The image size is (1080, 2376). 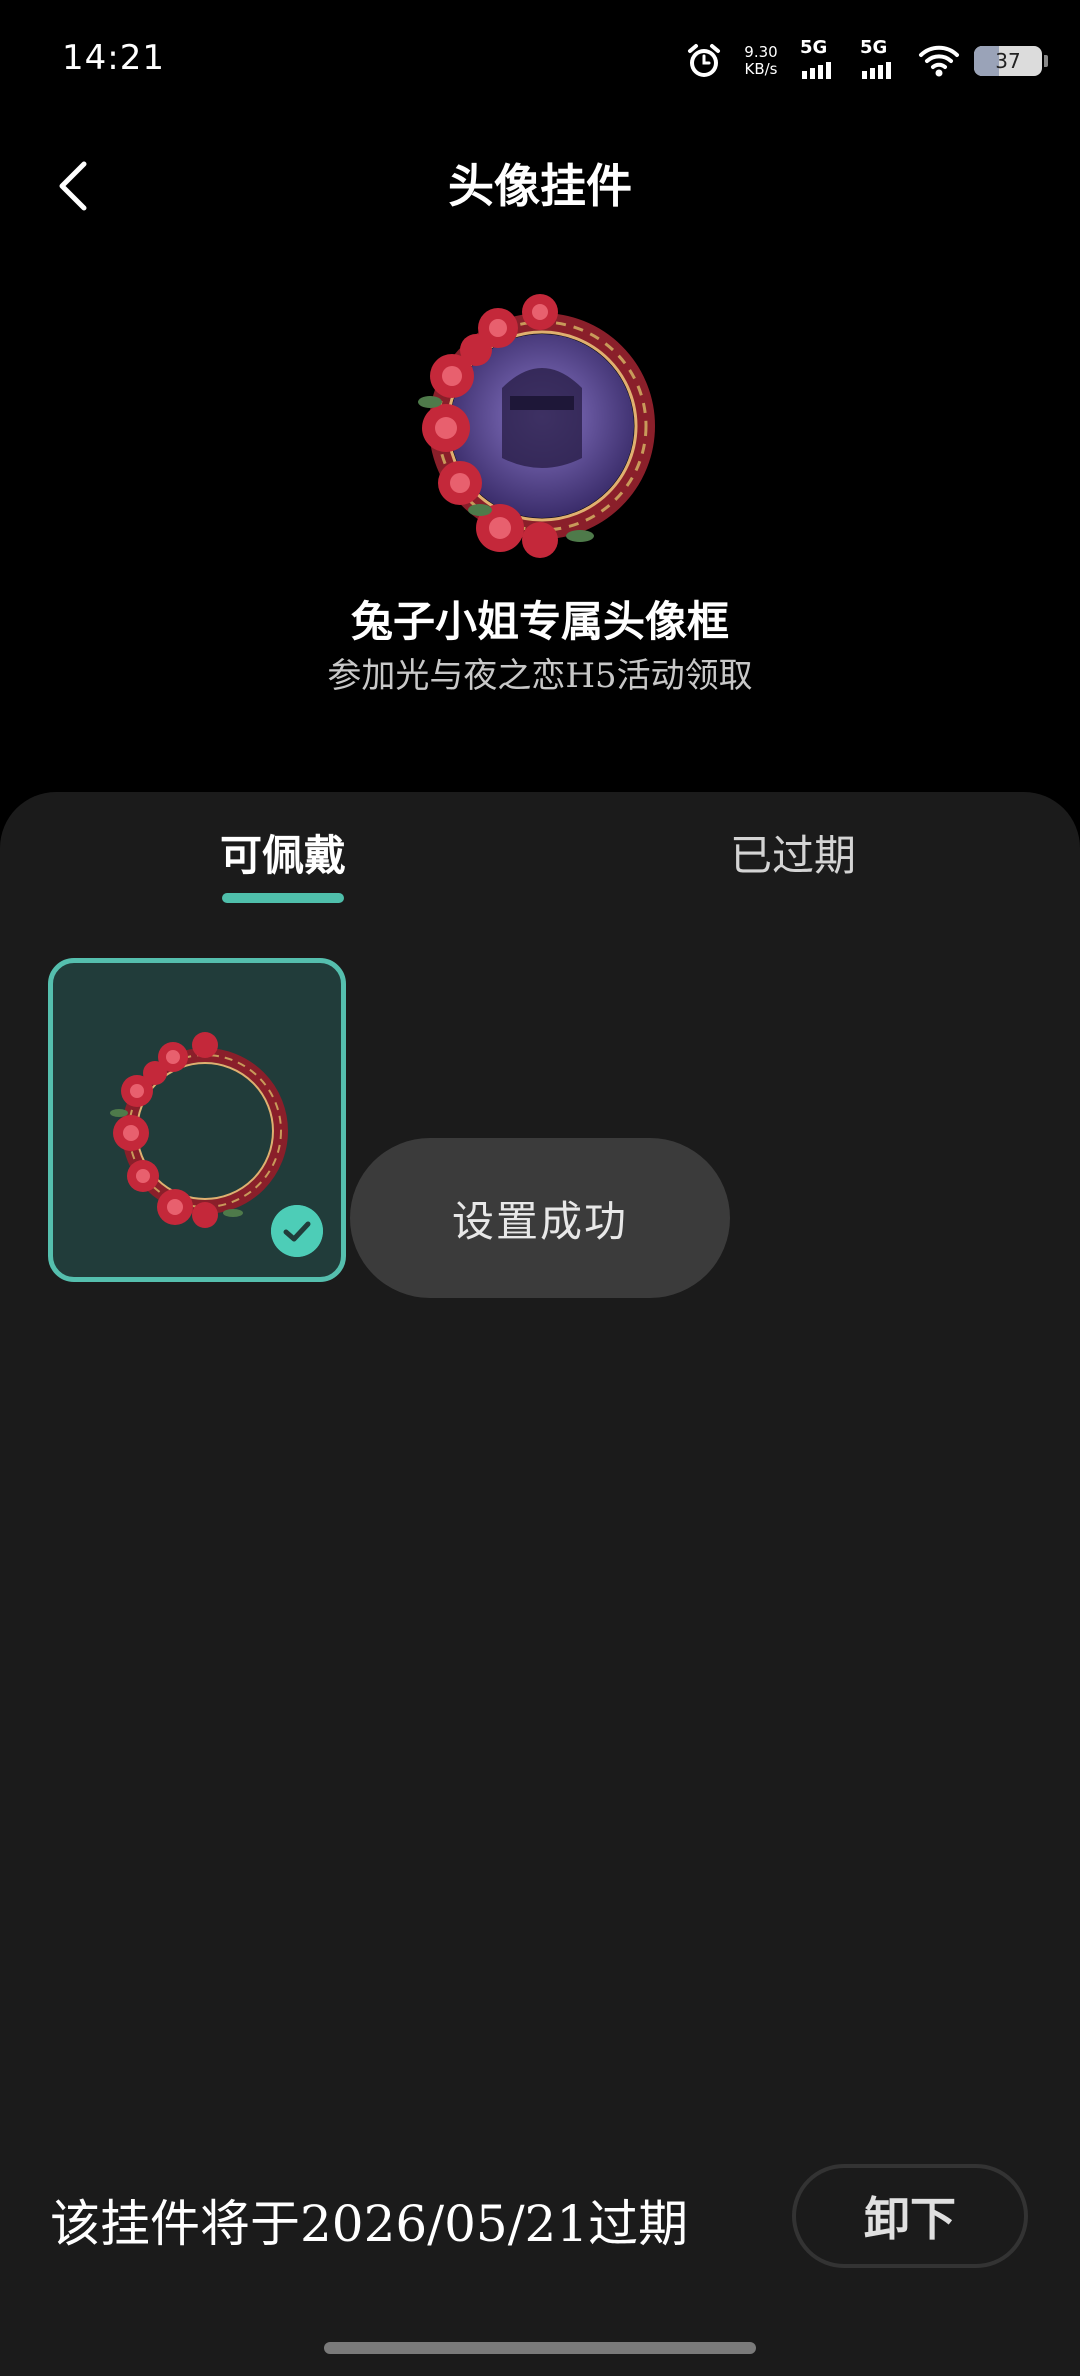 I want to click on battery-icon: 37, so click(x=1011, y=61).